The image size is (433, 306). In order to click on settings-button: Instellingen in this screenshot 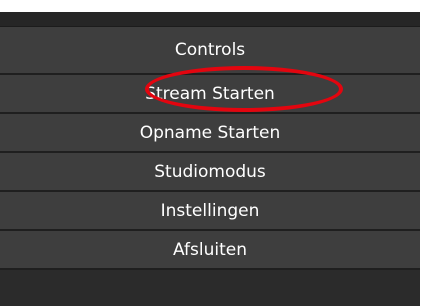, I will do `click(210, 211)`.